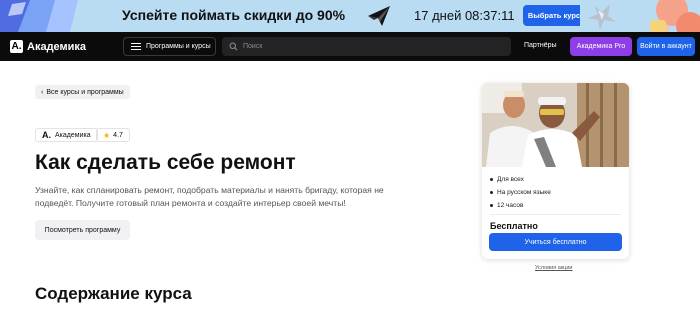  What do you see at coordinates (553, 268) in the screenshot?
I see `promo-terms-link: Условия акции` at bounding box center [553, 268].